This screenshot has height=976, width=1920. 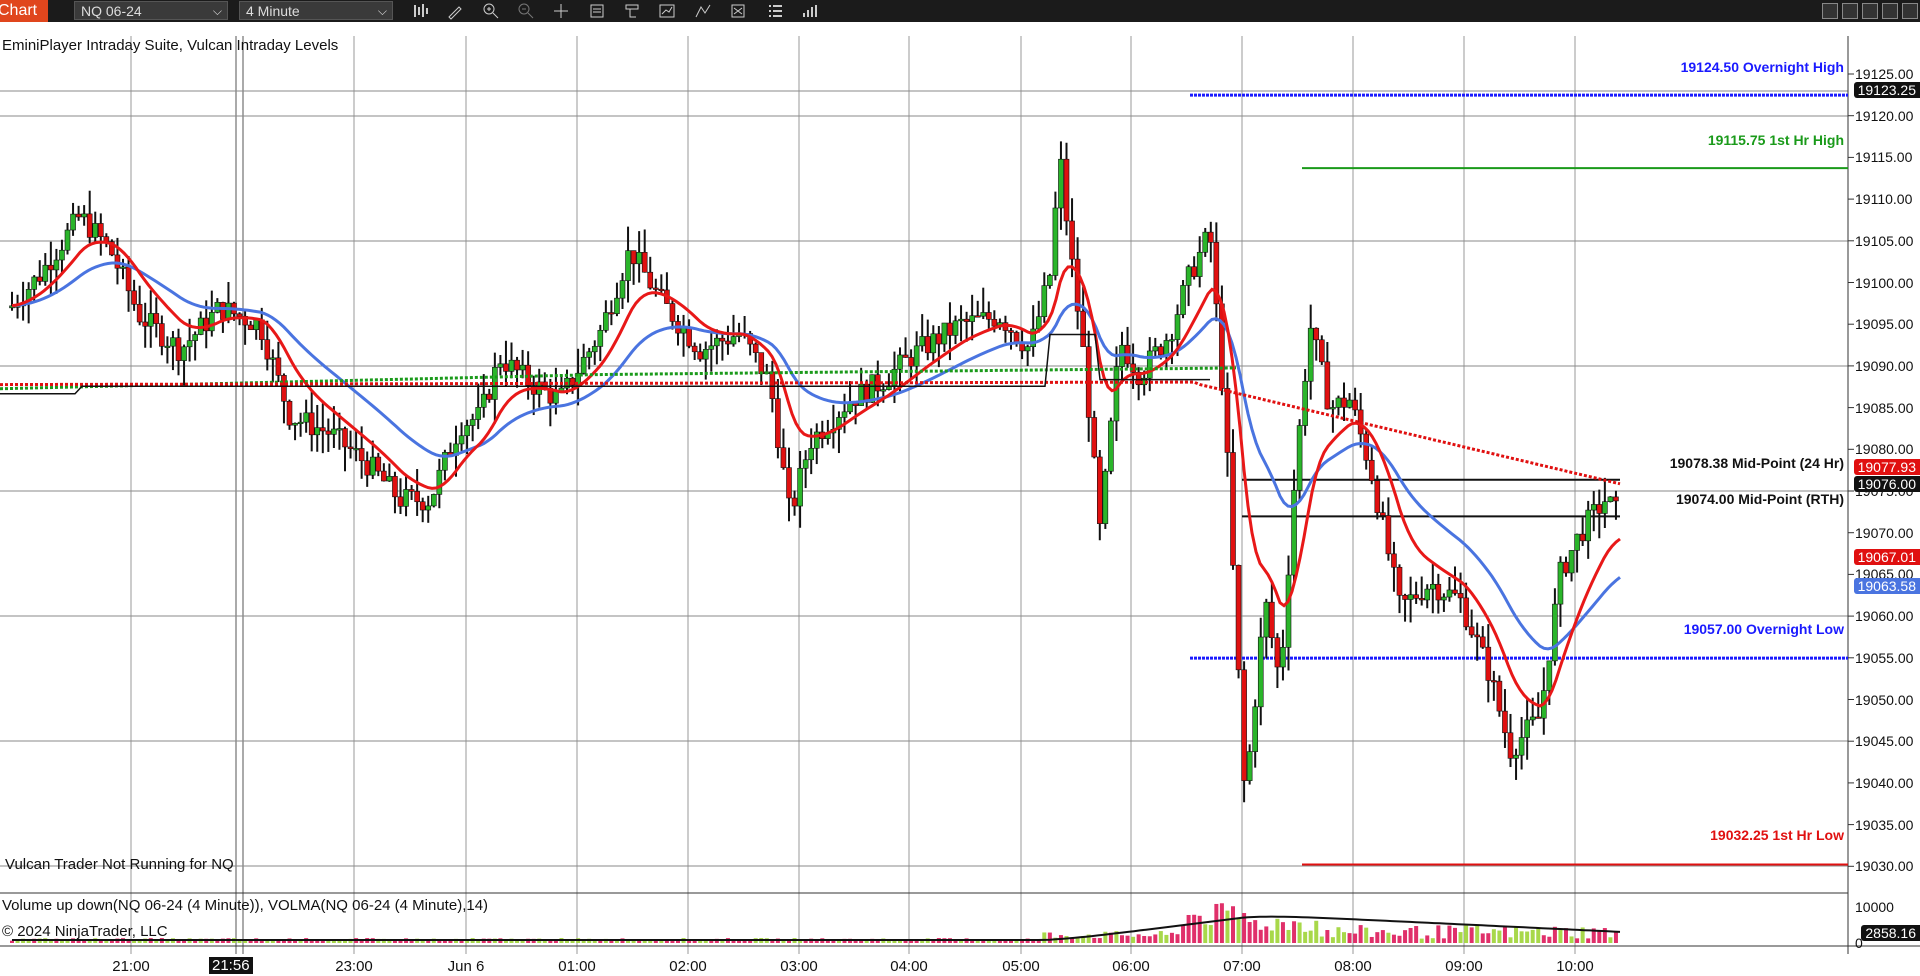 I want to click on crosshair-icon, so click(x=561, y=11).